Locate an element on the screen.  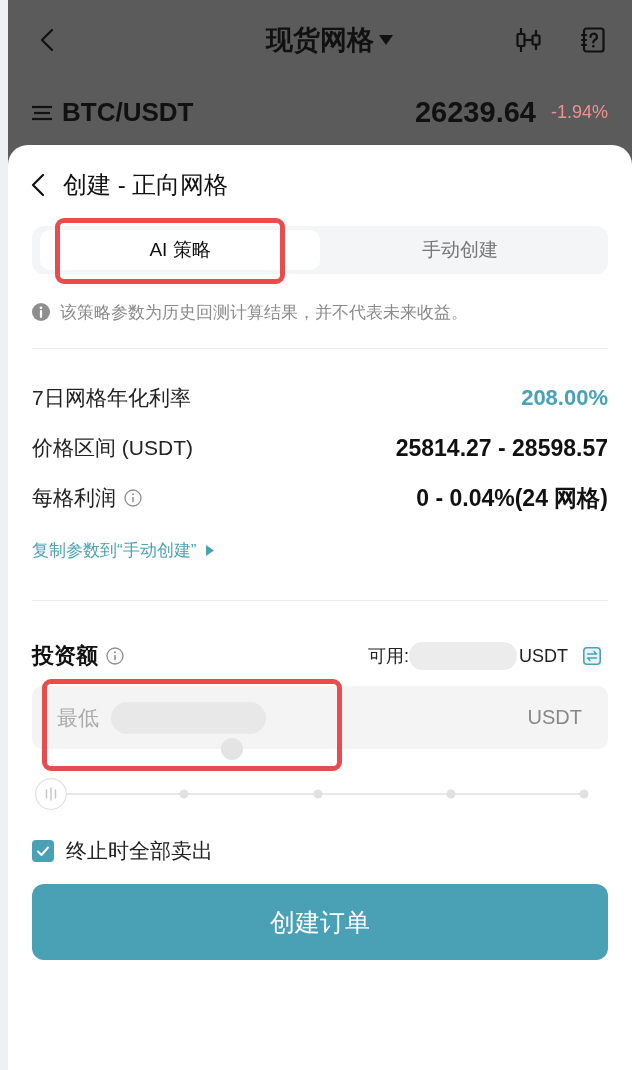
stat-value: 25814.27 - 28598.57 is located at coordinates (501, 448).